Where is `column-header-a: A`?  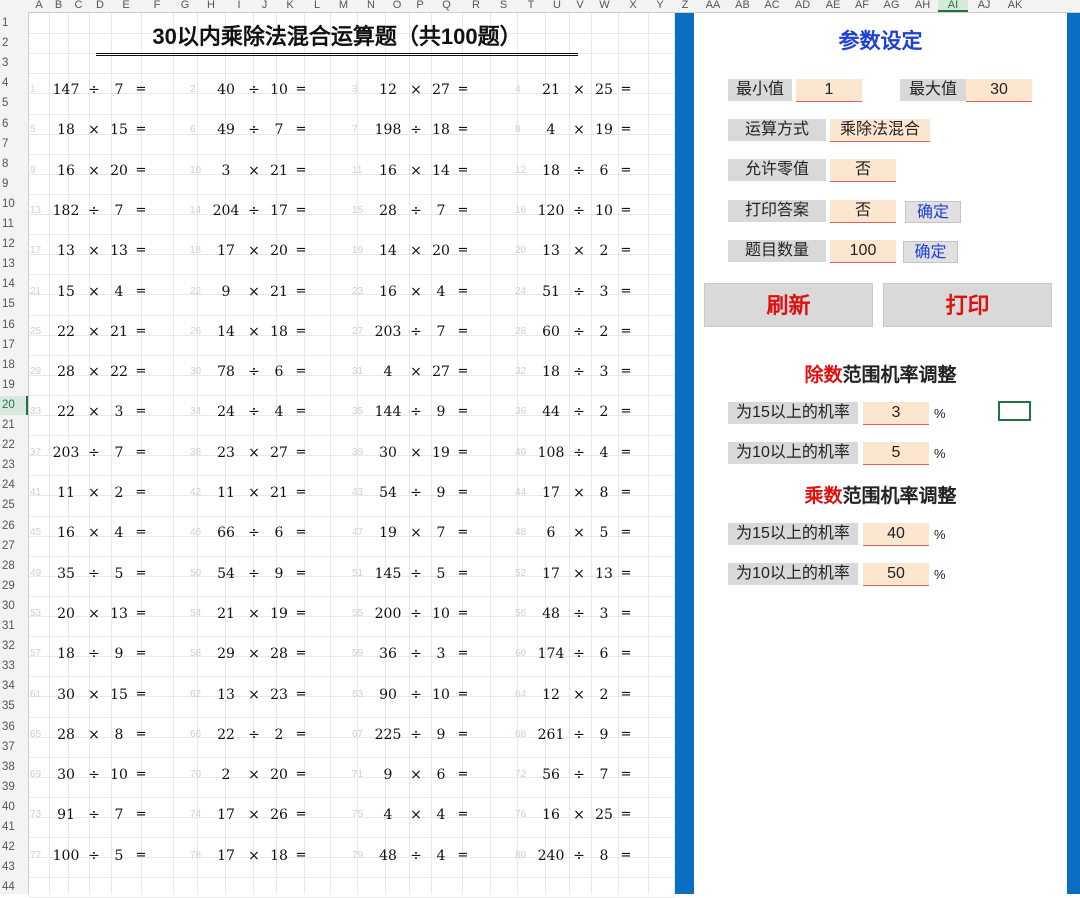
column-header-a: A is located at coordinates (39, 6).